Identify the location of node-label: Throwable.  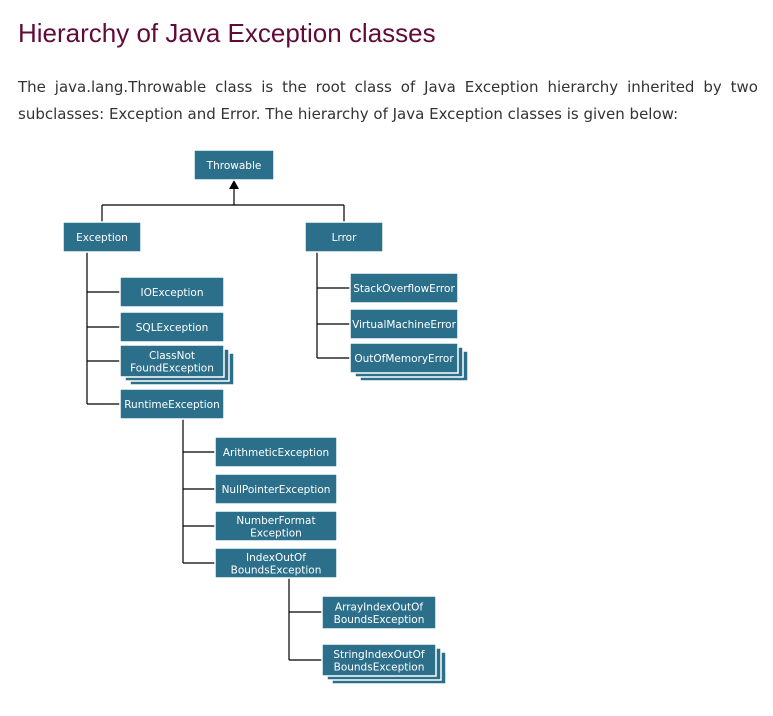
(234, 166).